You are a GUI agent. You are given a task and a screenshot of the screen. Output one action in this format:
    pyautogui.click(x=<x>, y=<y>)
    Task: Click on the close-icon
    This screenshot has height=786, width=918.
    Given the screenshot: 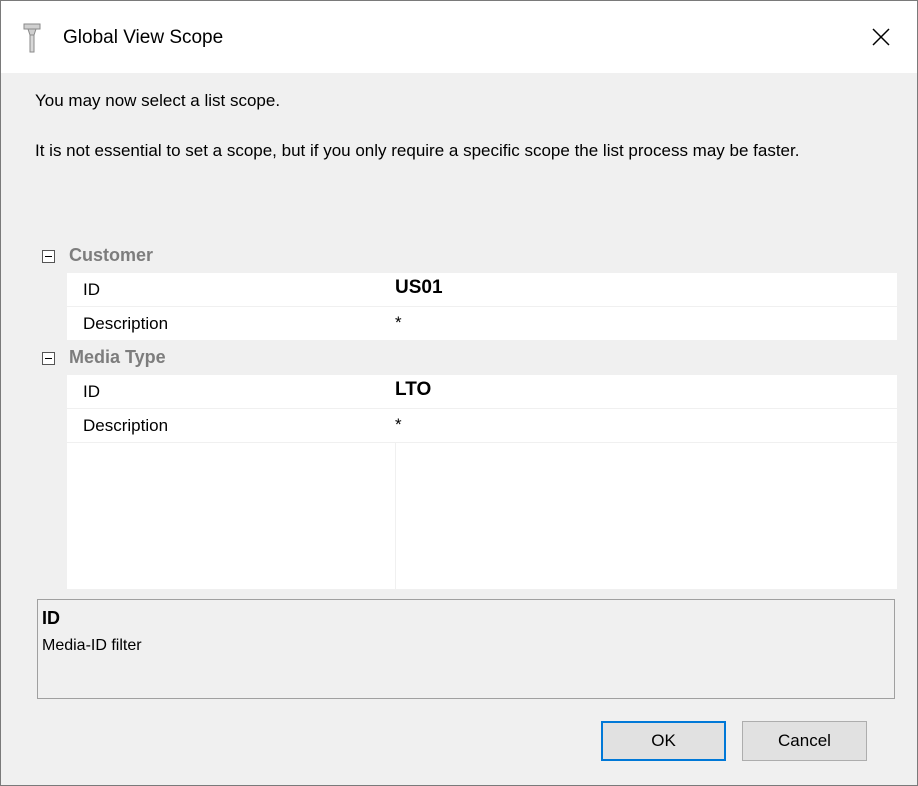 What is the action you would take?
    pyautogui.click(x=881, y=37)
    